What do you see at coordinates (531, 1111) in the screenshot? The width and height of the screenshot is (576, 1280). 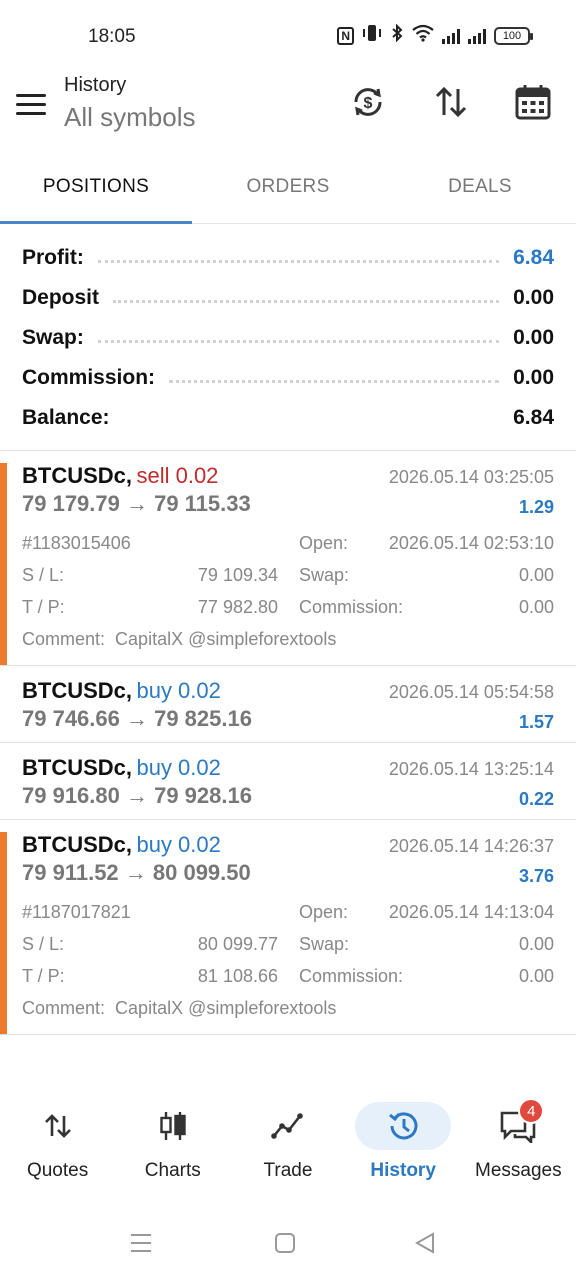 I see `message-count-badge: 4` at bounding box center [531, 1111].